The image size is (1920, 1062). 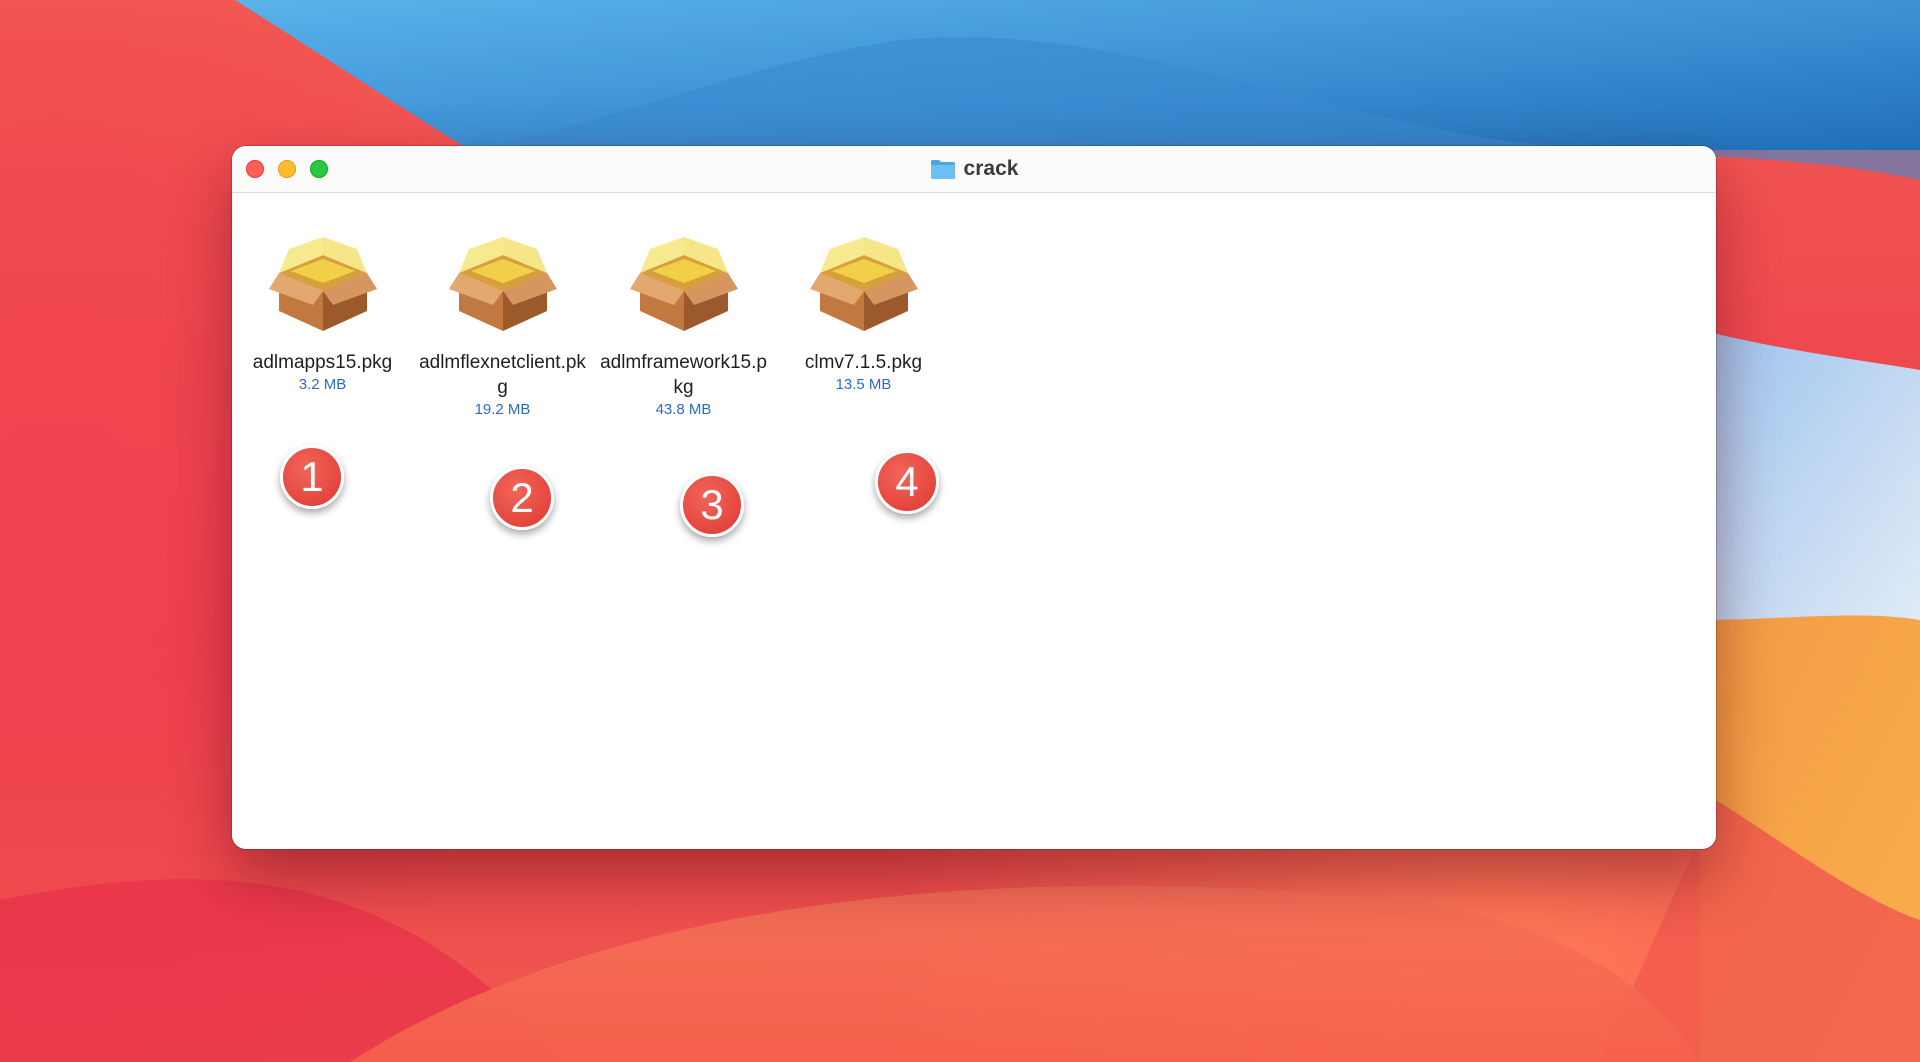 I want to click on file-name: adlmflexnetclient.pkg, so click(x=502, y=375).